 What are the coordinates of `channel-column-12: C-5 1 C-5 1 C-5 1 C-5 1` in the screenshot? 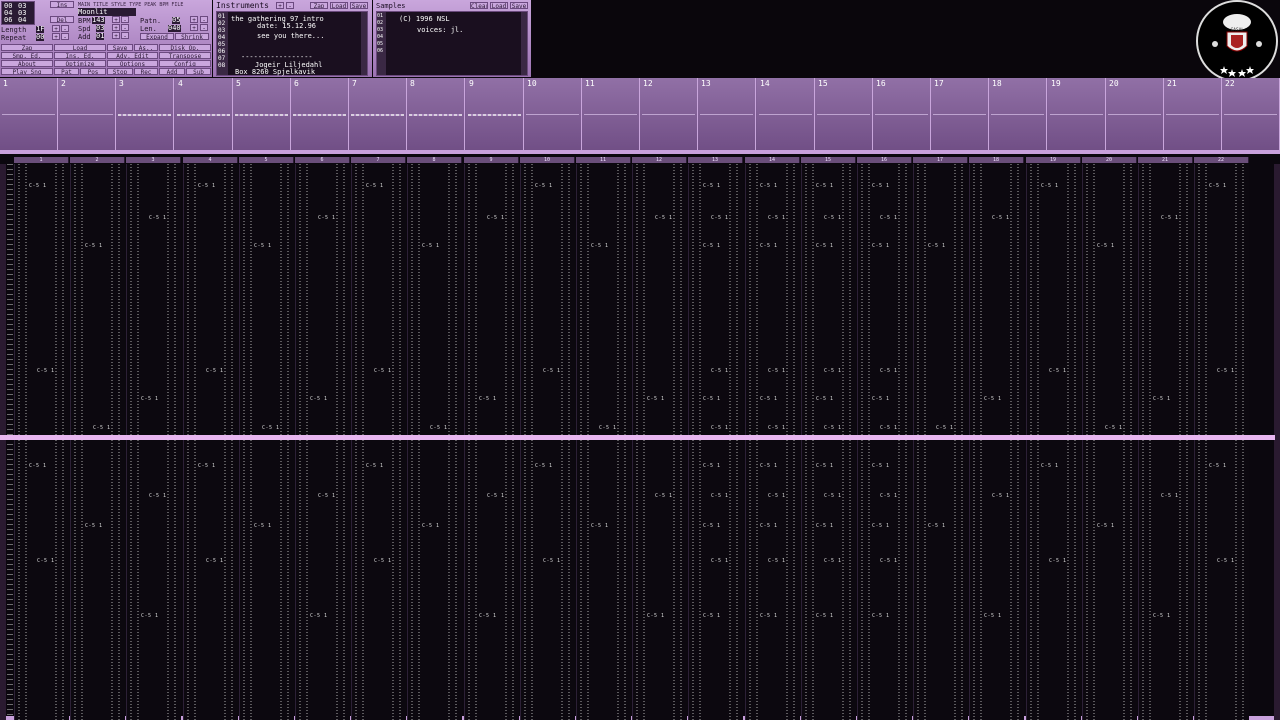 It's located at (659, 442).